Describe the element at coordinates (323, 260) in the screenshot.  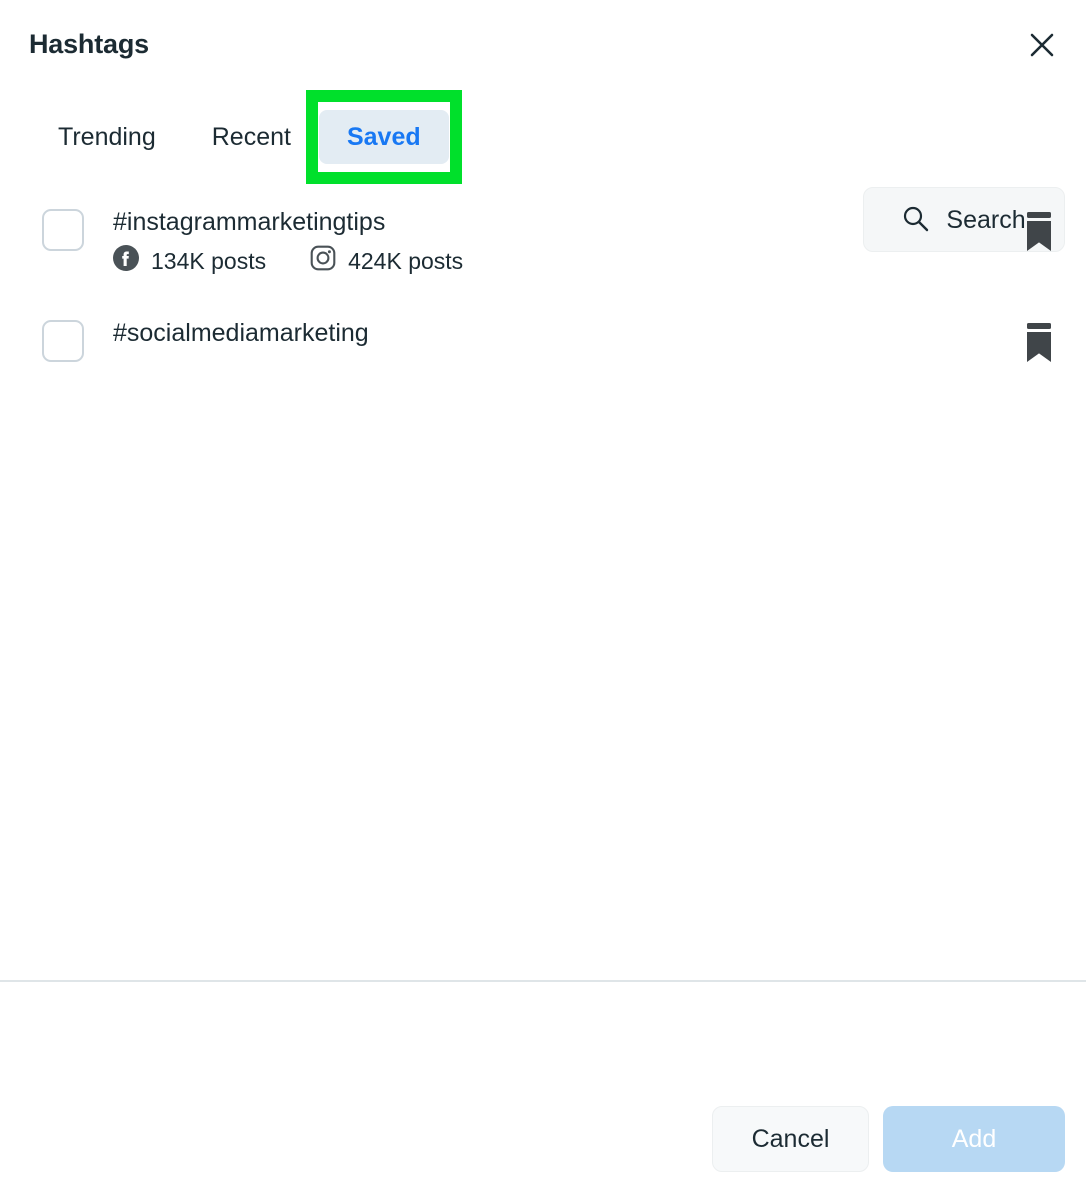
I see `instagram-icon` at that location.